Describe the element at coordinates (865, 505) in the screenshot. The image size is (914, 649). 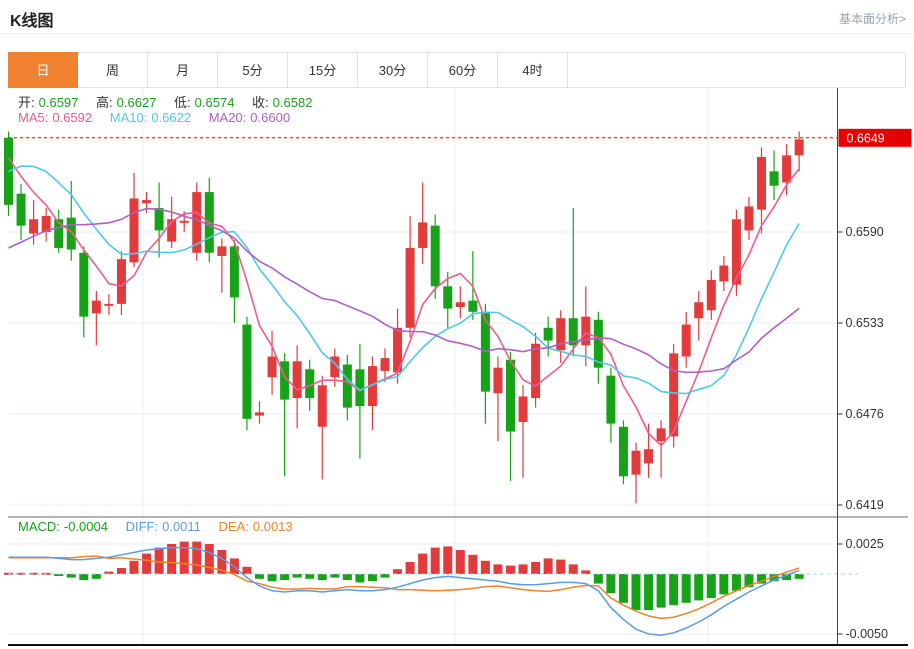
I see `axis-tick-label: 0.6419` at that location.